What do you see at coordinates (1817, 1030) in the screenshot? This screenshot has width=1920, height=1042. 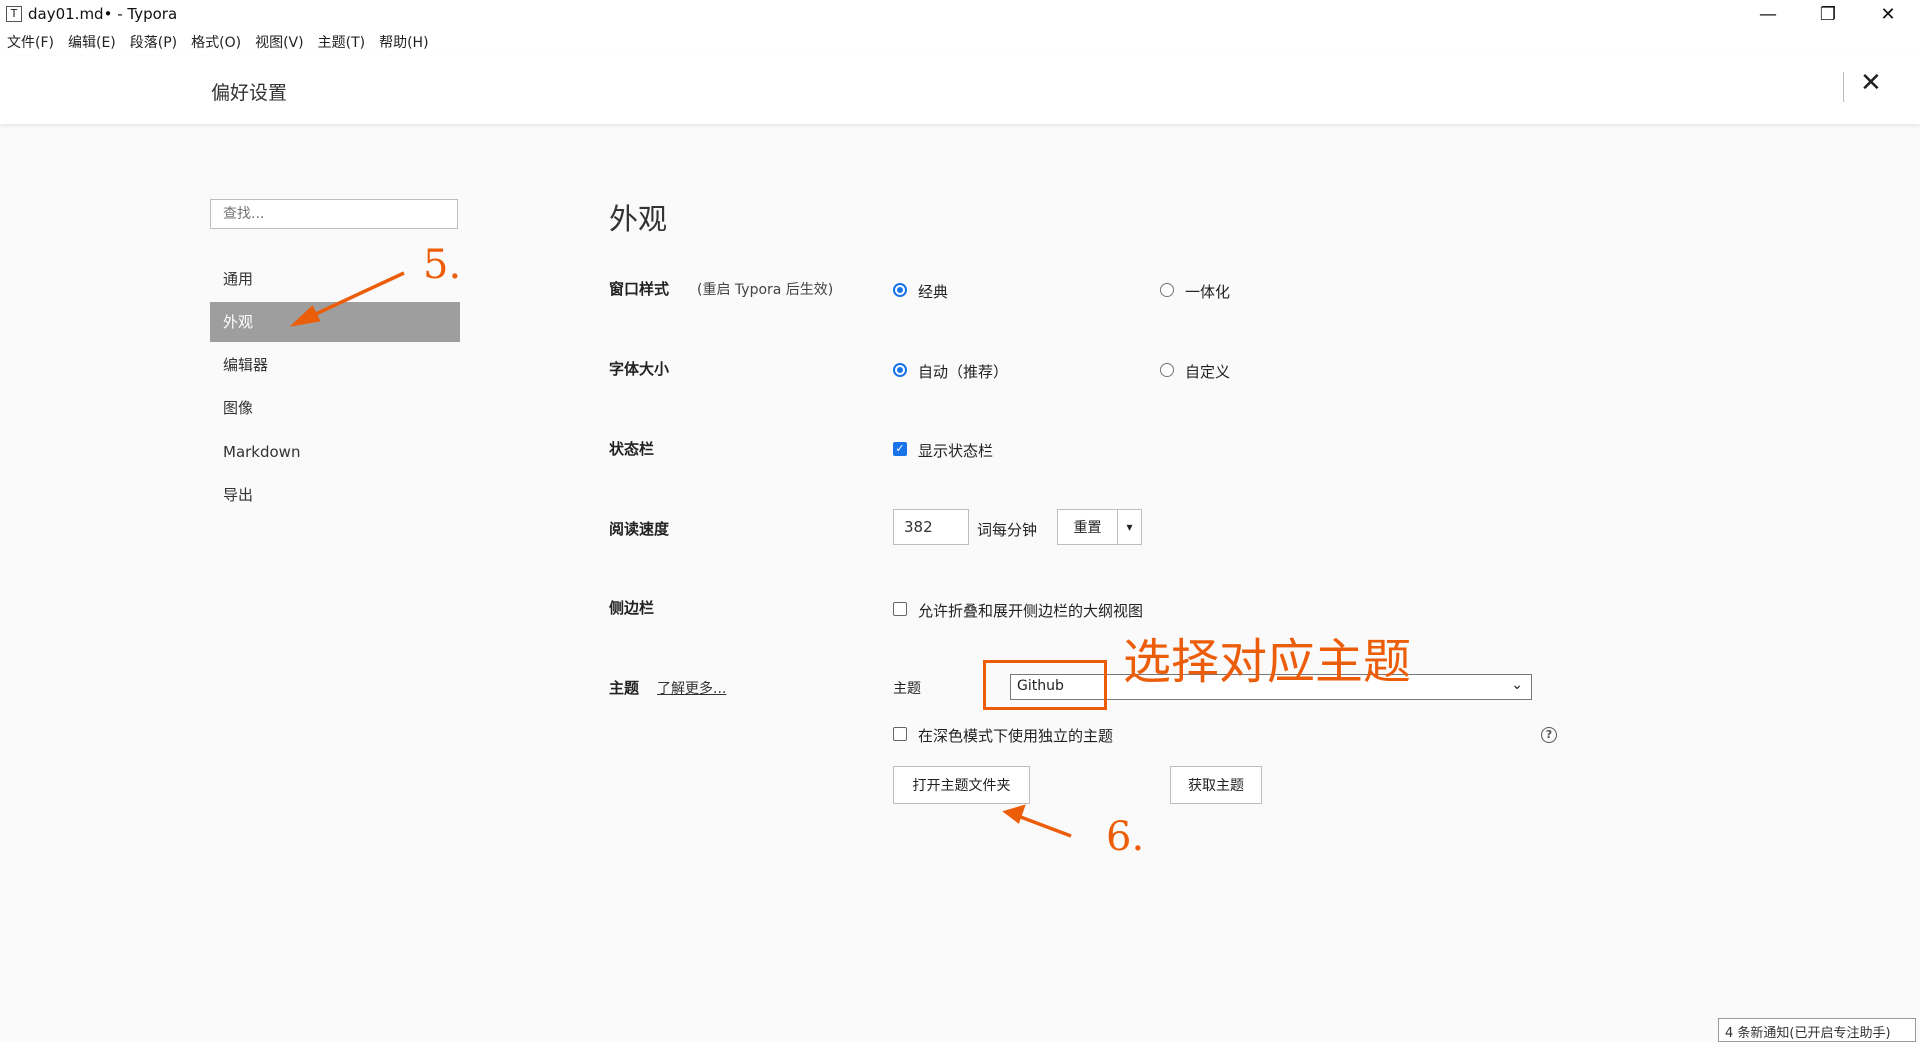 I see `notification-badge: 4 条新通知(已开启专注助手)` at bounding box center [1817, 1030].